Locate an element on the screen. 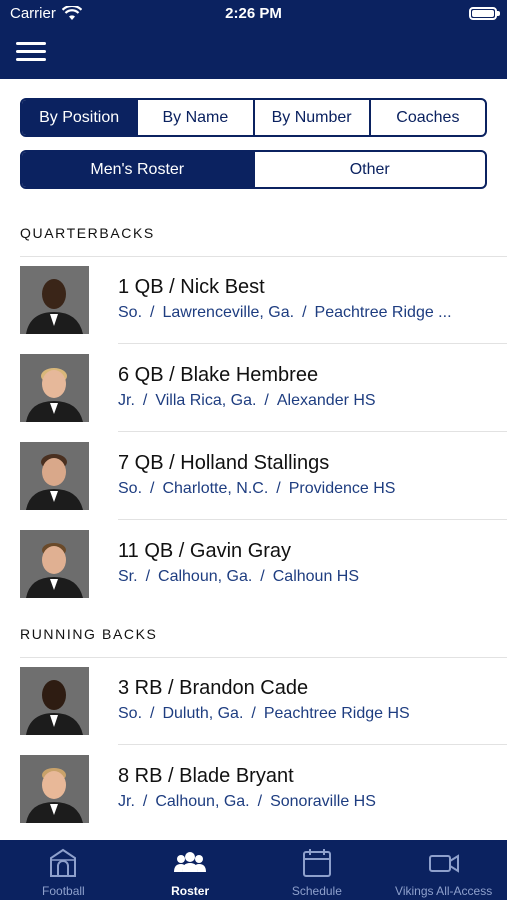 The image size is (507, 900). player-hometown: Lawrenceville, Ga. is located at coordinates (228, 312).